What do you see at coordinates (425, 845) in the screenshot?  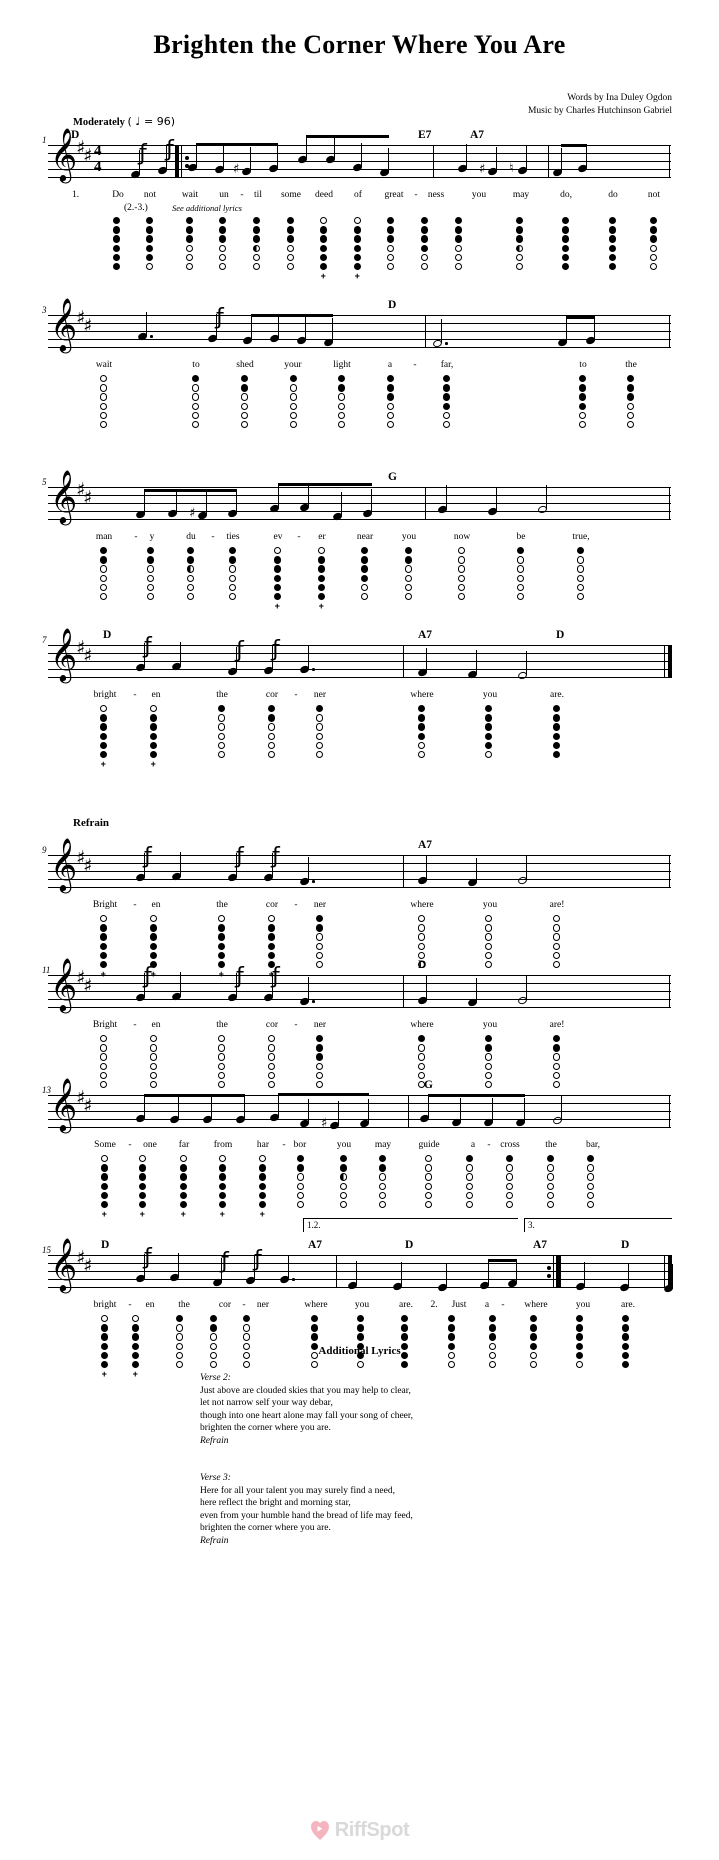 I see `chord-symbol: A7` at bounding box center [425, 845].